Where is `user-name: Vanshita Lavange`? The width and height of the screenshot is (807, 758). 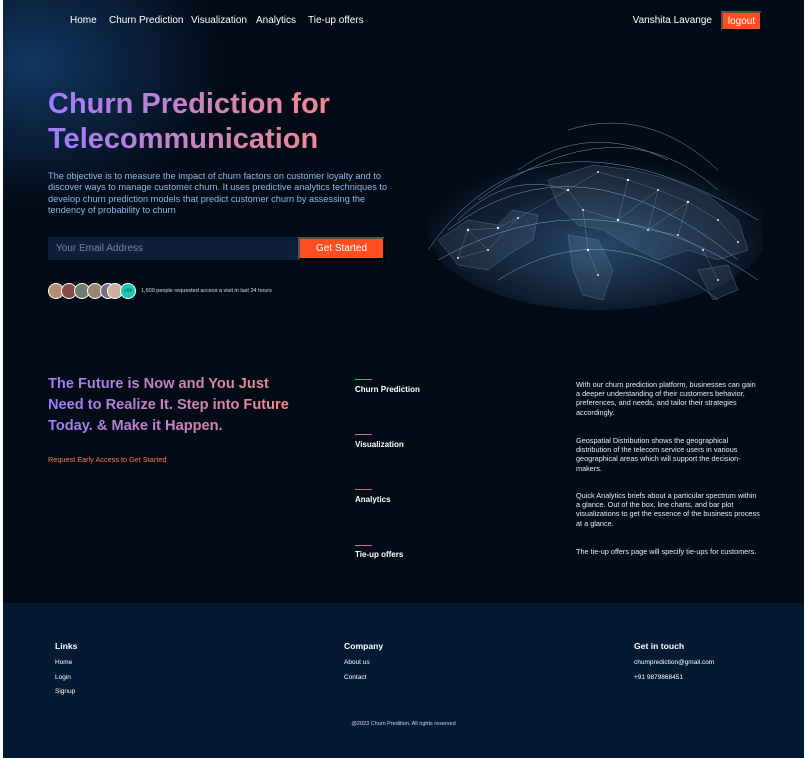
user-name: Vanshita Lavange is located at coordinates (672, 20).